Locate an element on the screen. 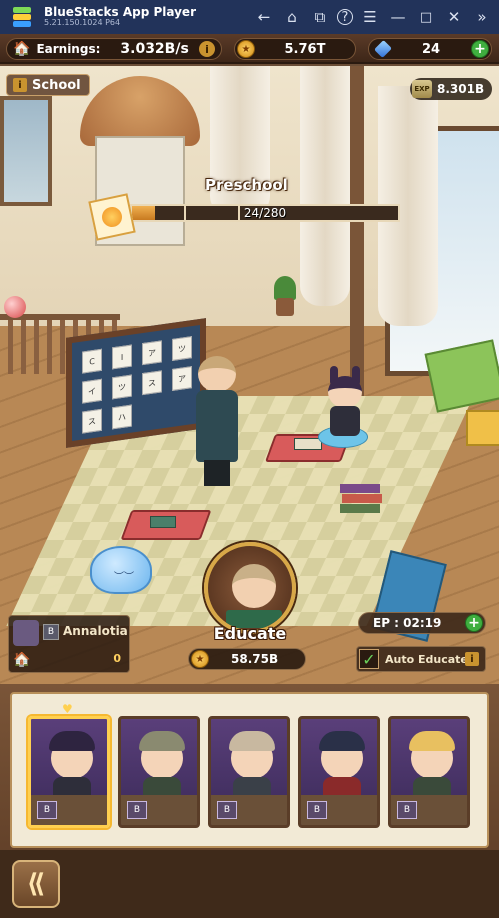 This screenshot has height=918, width=499. selected-marker-icon: ♥ is located at coordinates (67, 709).